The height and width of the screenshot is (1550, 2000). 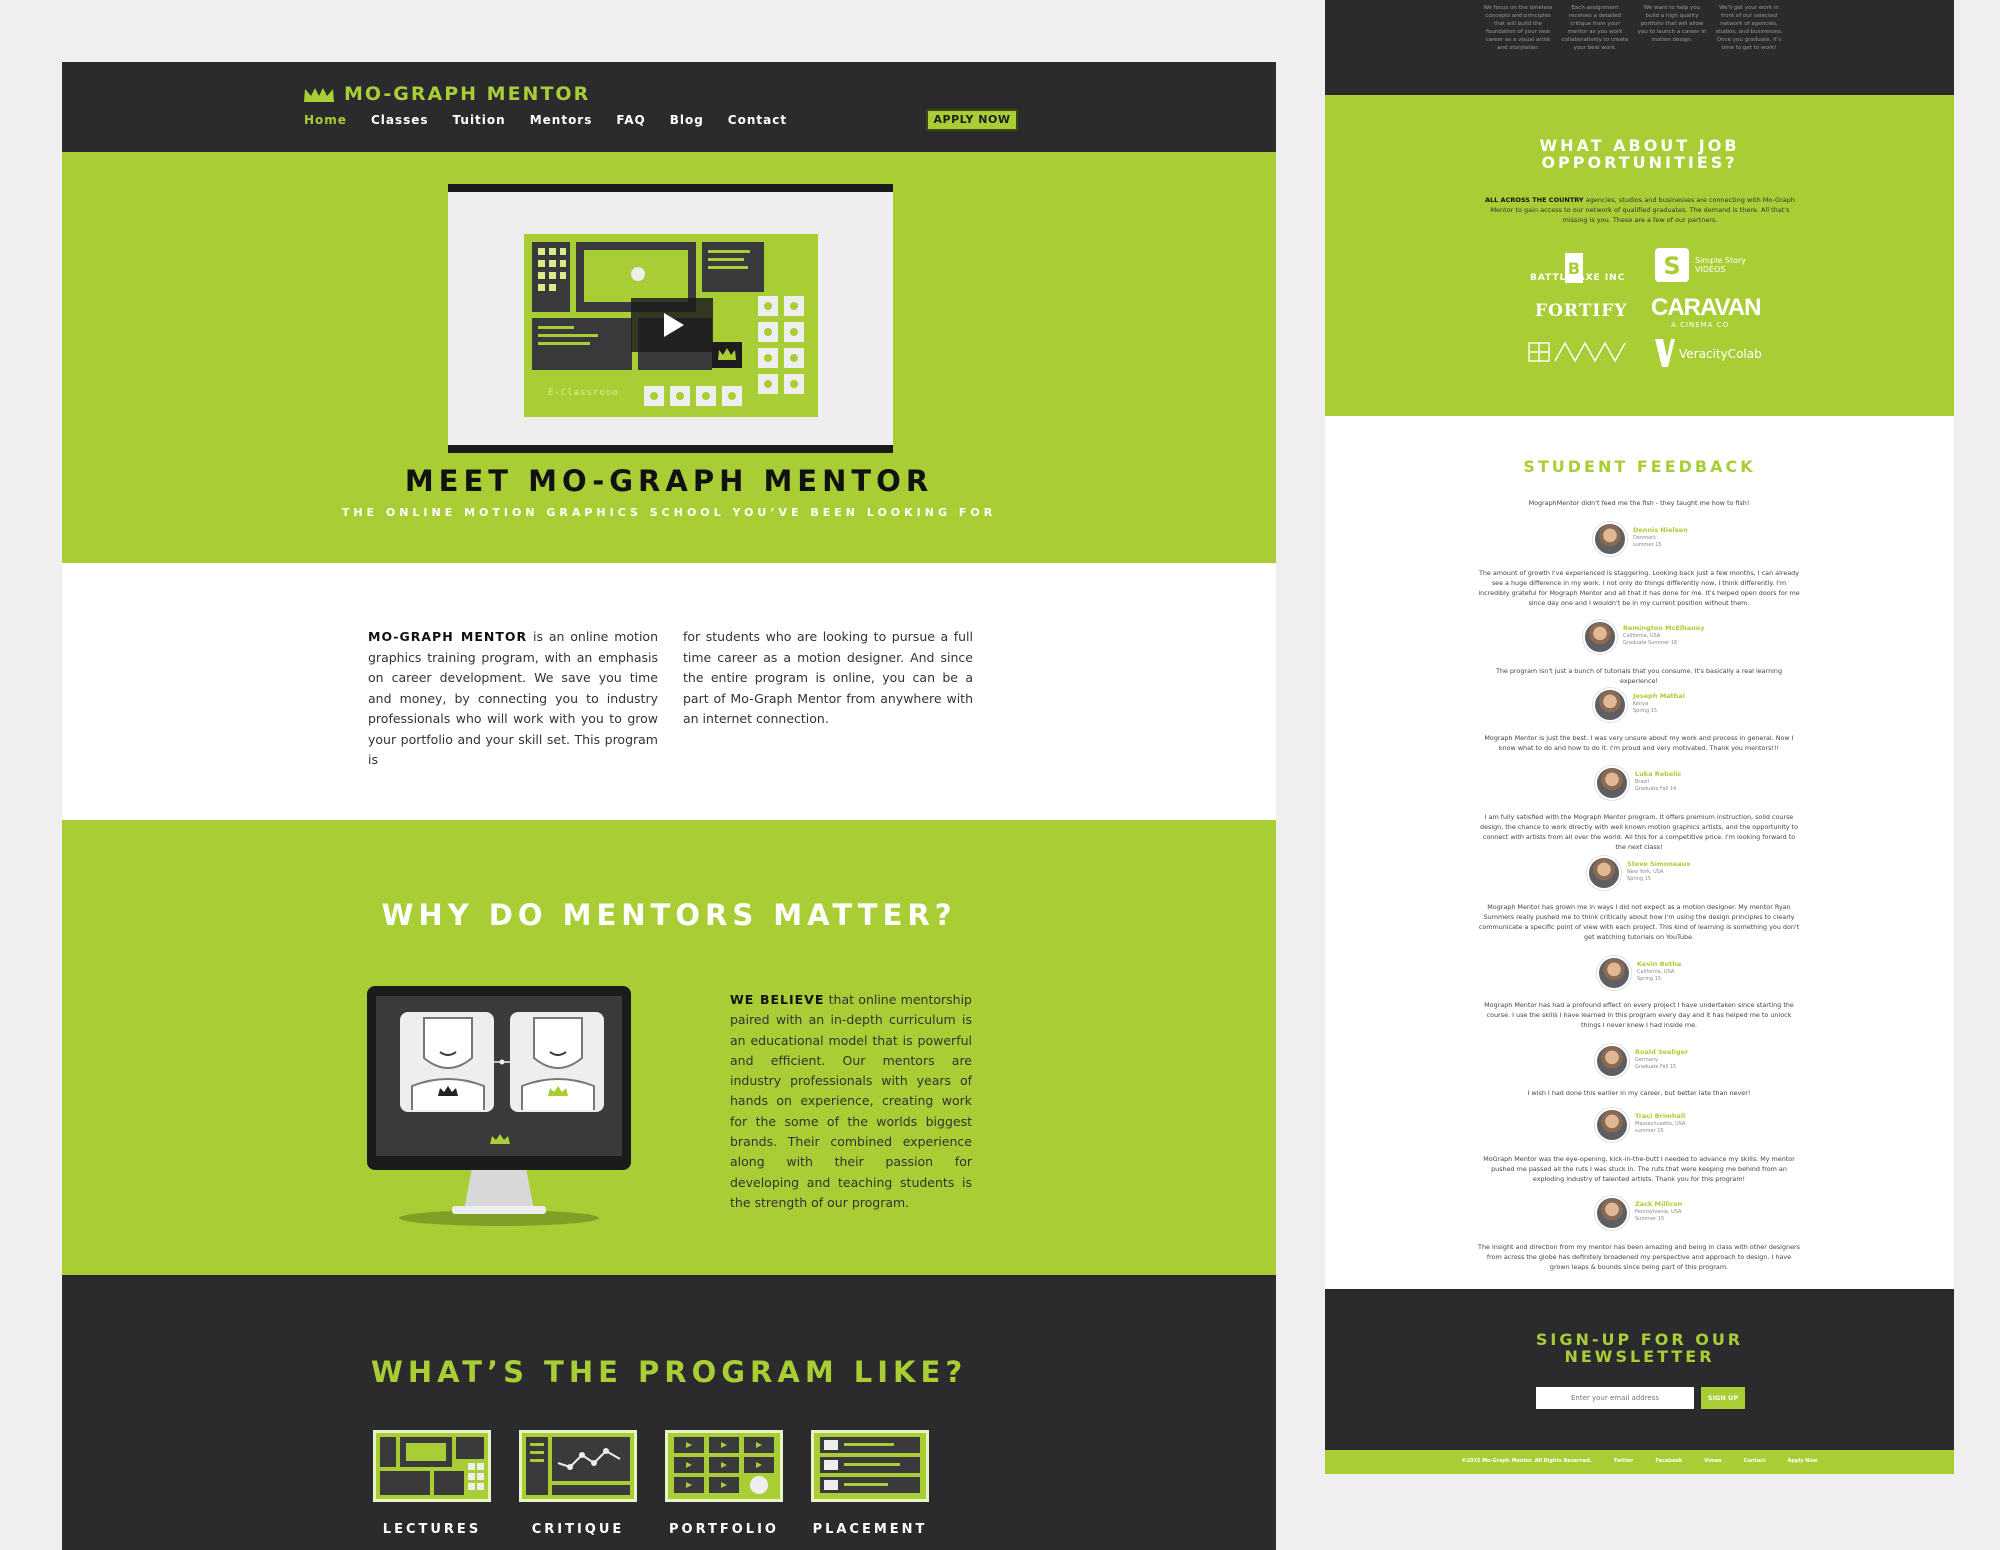 I want to click on nav-classes: Classes, so click(x=400, y=120).